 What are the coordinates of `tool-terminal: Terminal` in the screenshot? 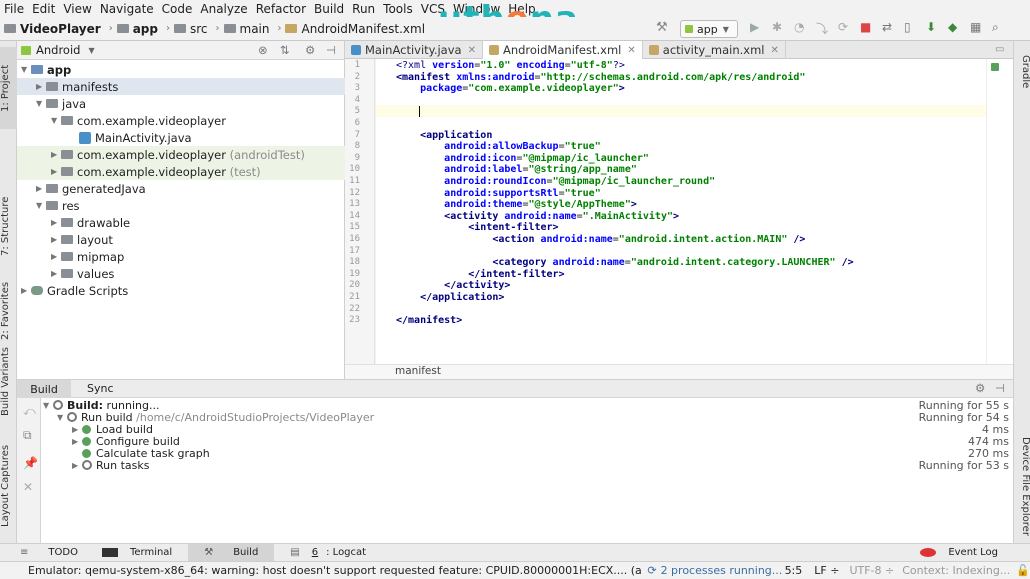 It's located at (141, 552).